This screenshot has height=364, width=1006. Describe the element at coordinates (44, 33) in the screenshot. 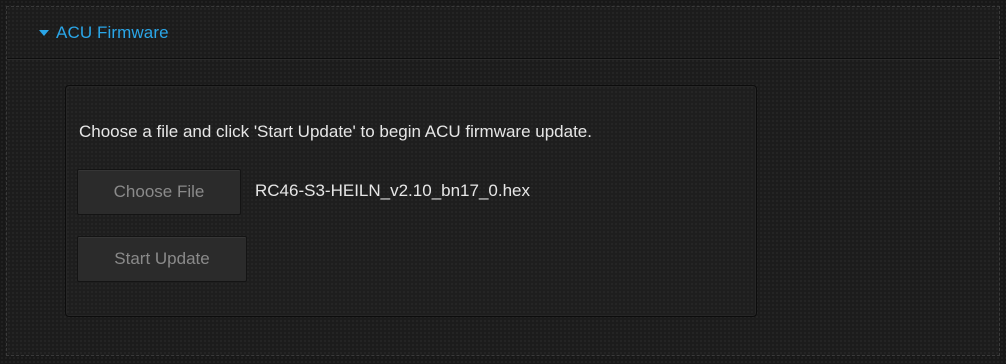

I see `caret-down-icon` at that location.